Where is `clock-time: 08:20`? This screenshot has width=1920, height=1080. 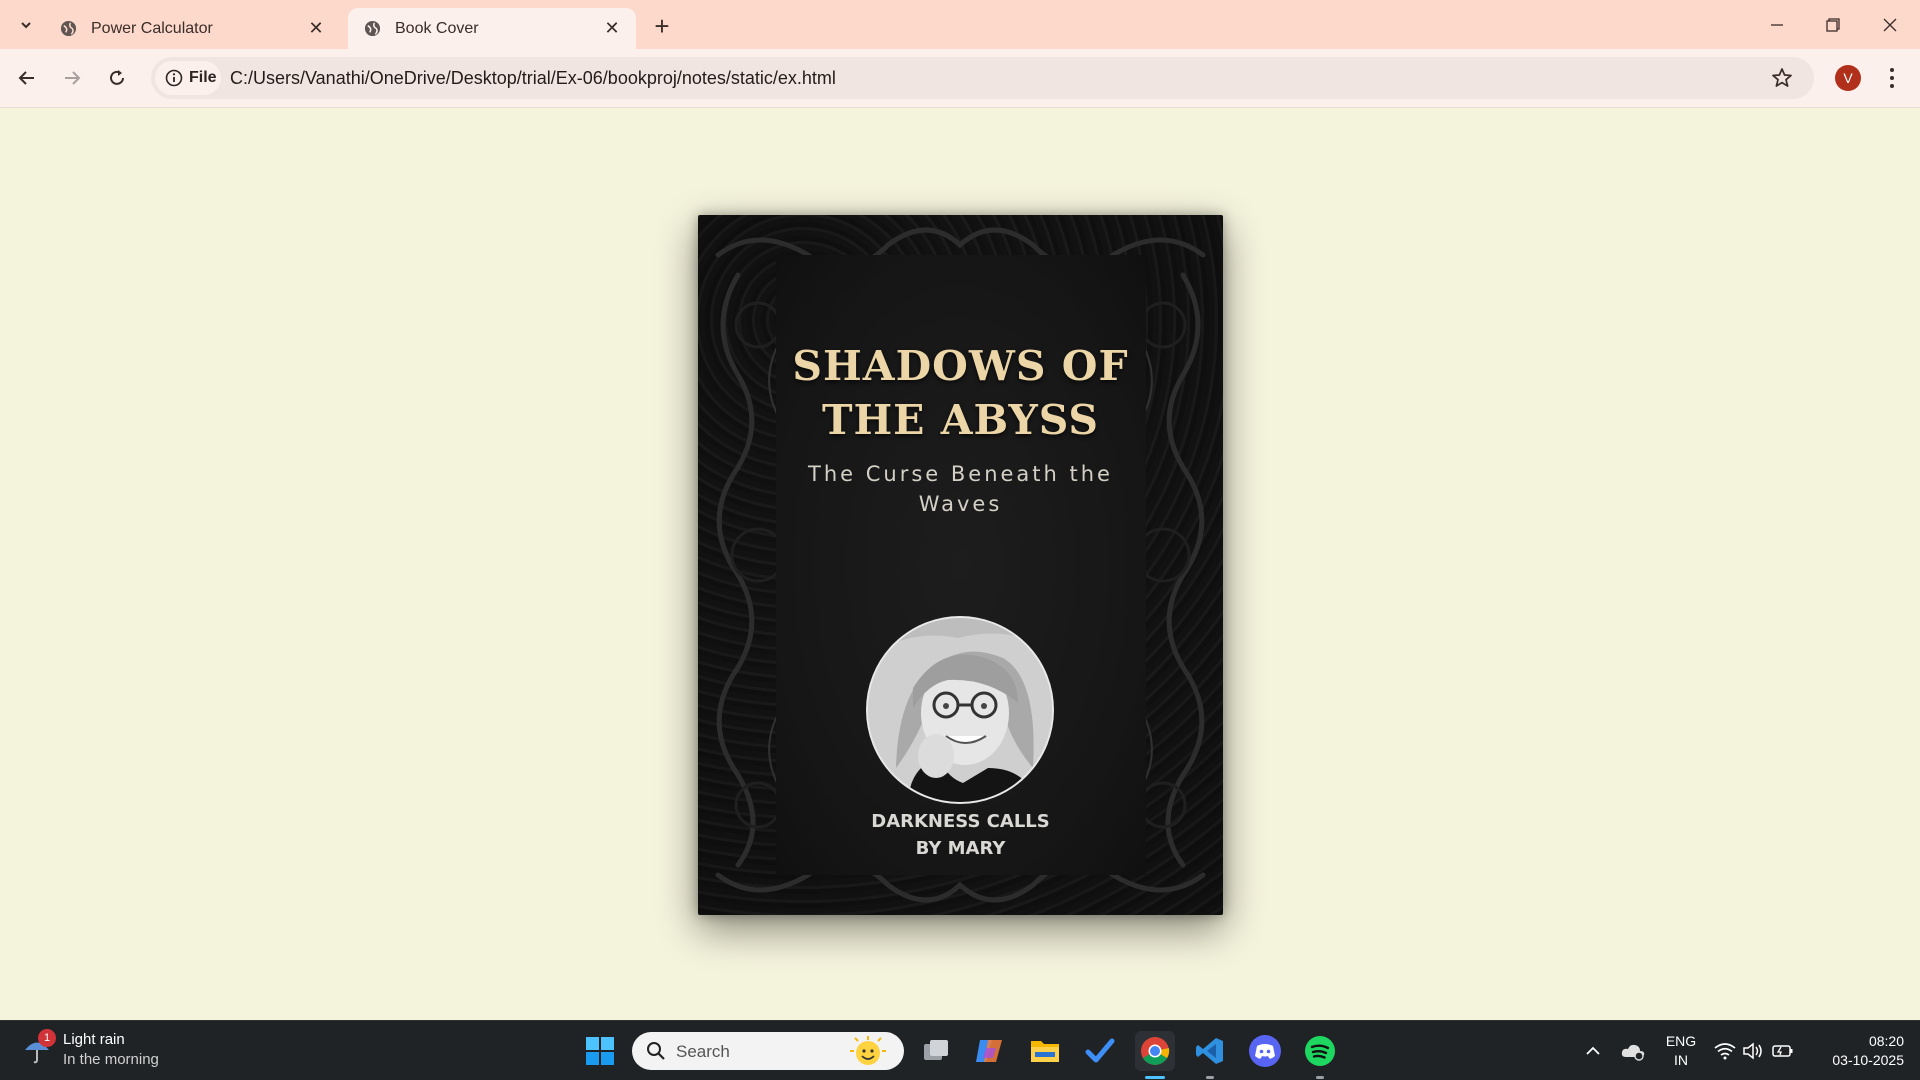
clock-time: 08:20 is located at coordinates (1886, 1041).